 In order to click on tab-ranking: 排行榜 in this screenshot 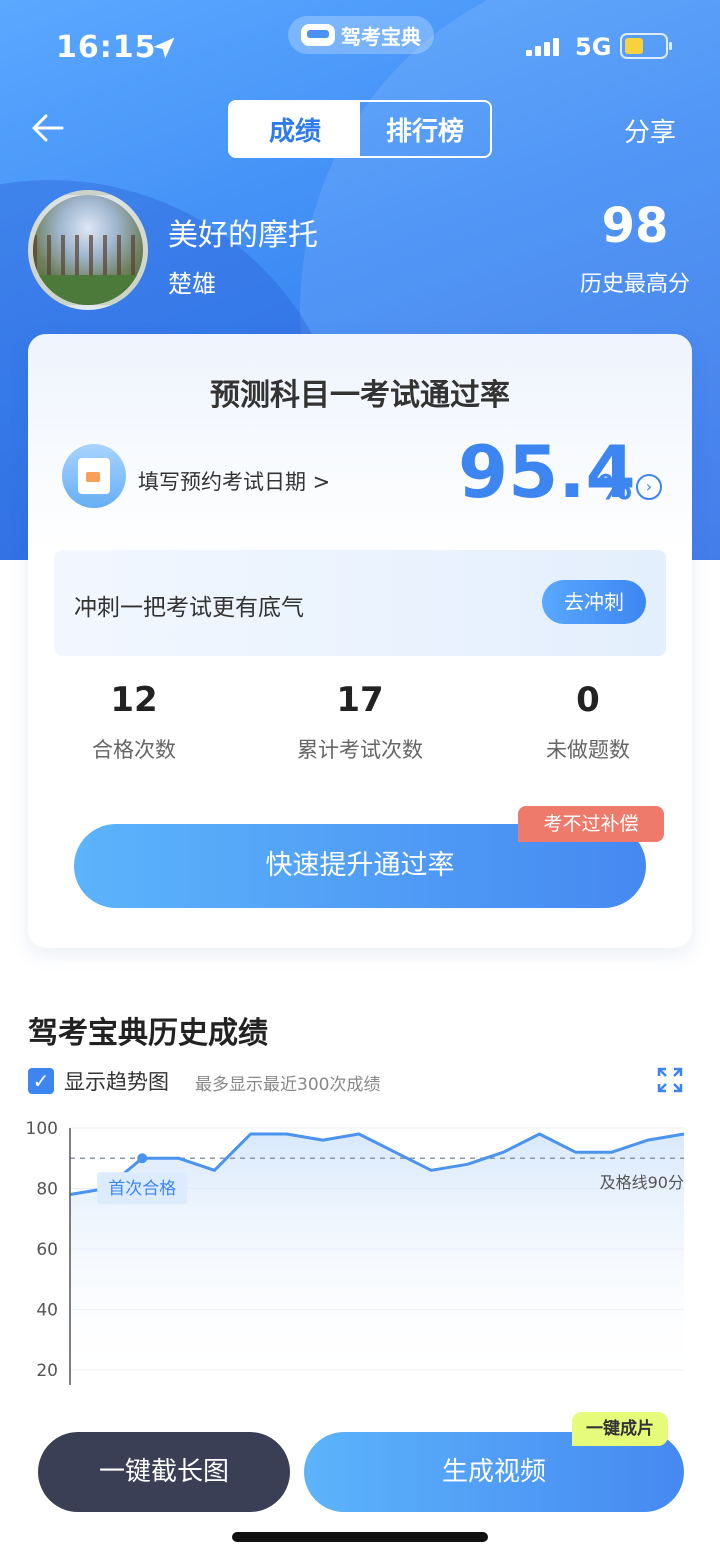, I will do `click(425, 129)`.